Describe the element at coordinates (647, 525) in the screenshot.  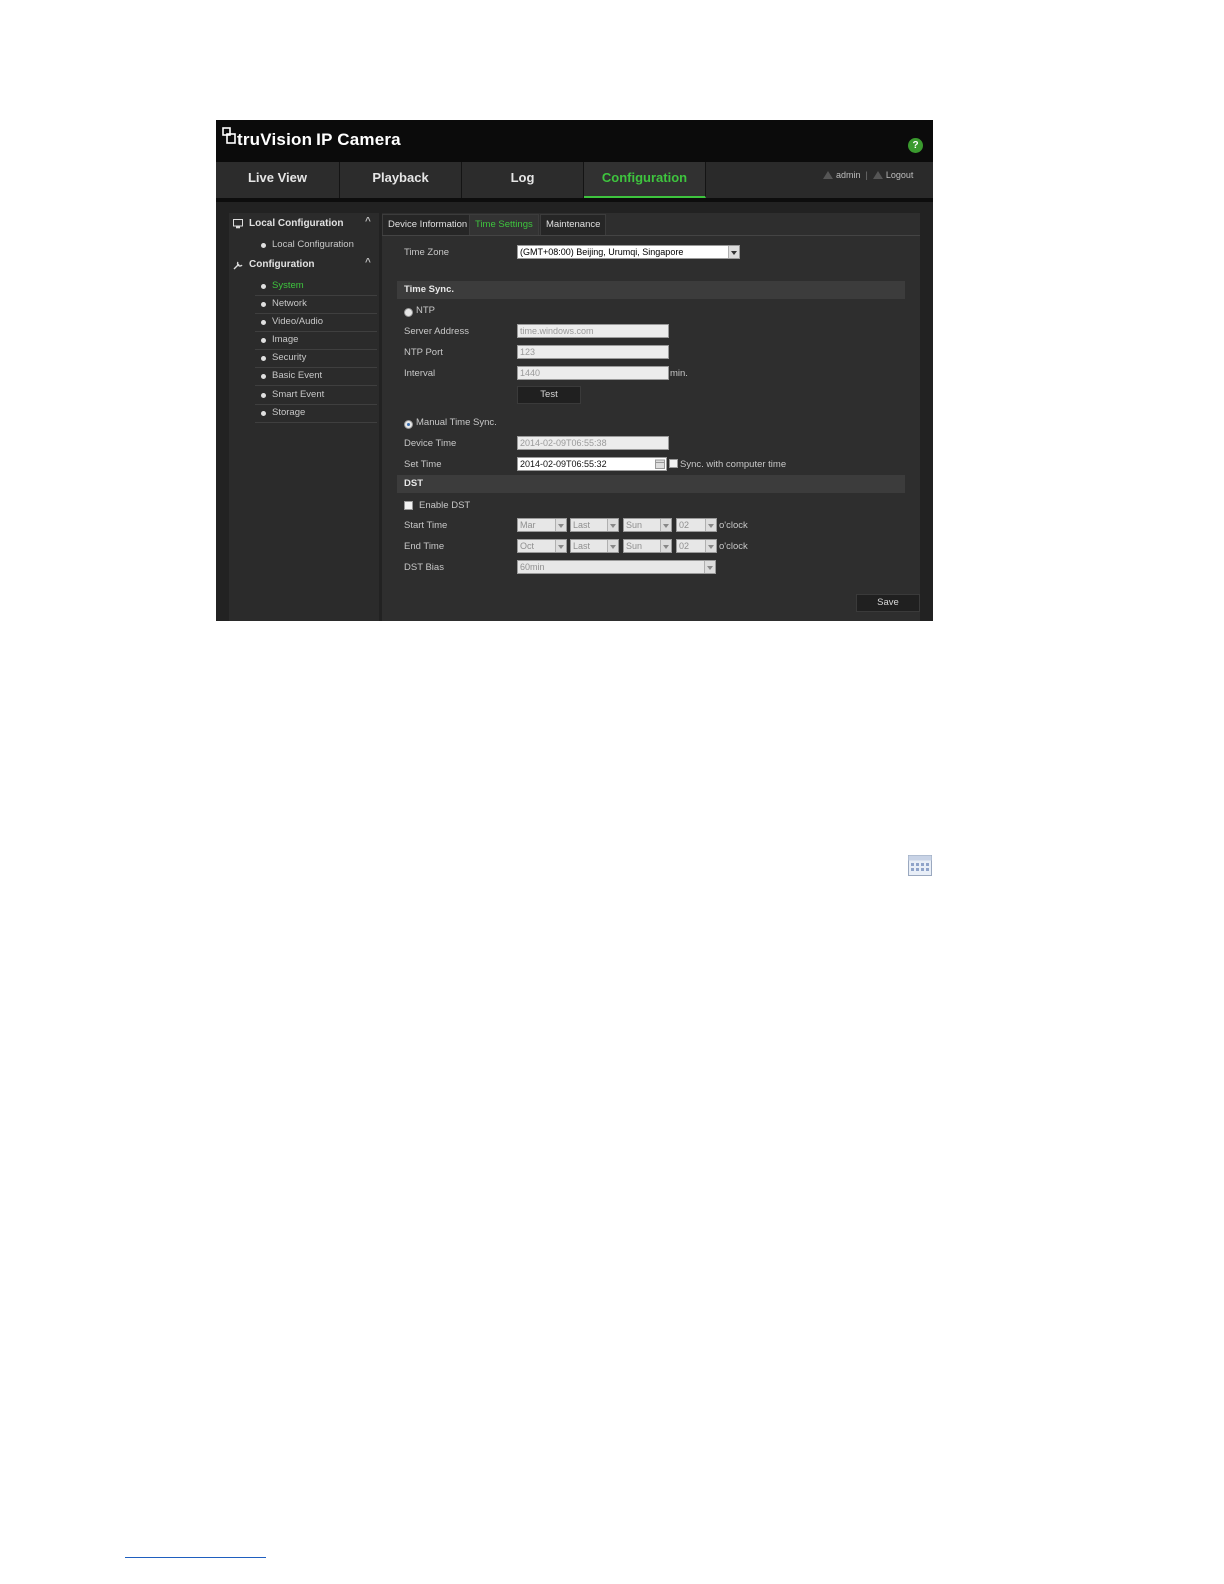
I see `start-day-select: Sun` at that location.